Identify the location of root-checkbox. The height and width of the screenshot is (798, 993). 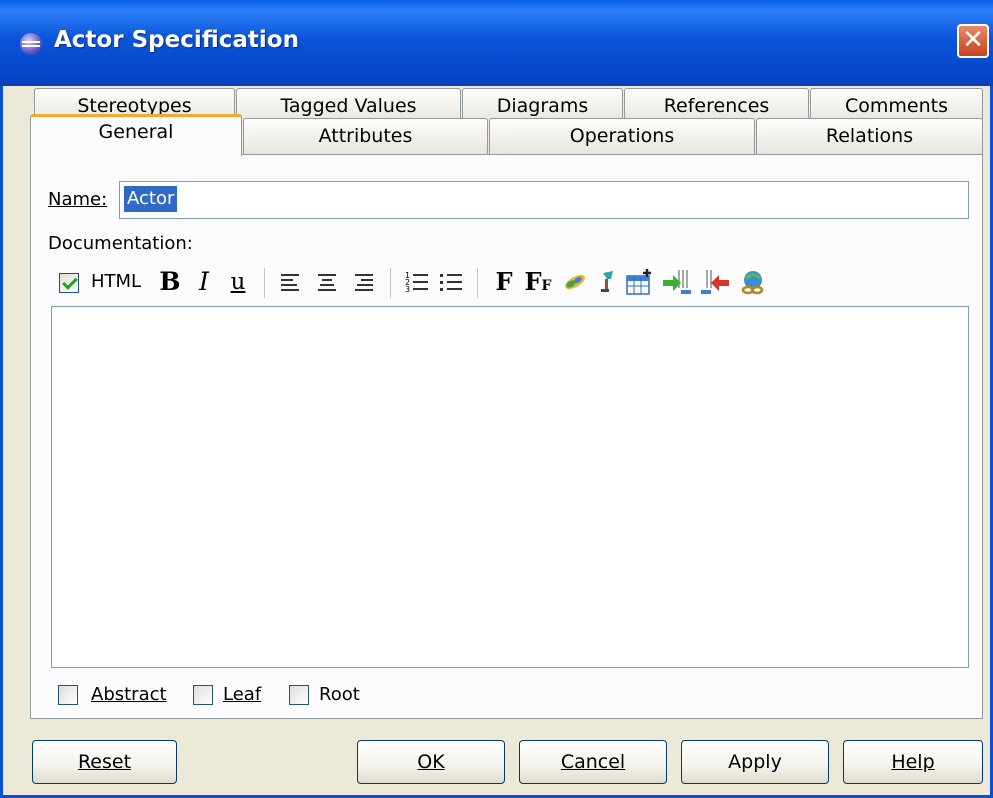
(299, 695).